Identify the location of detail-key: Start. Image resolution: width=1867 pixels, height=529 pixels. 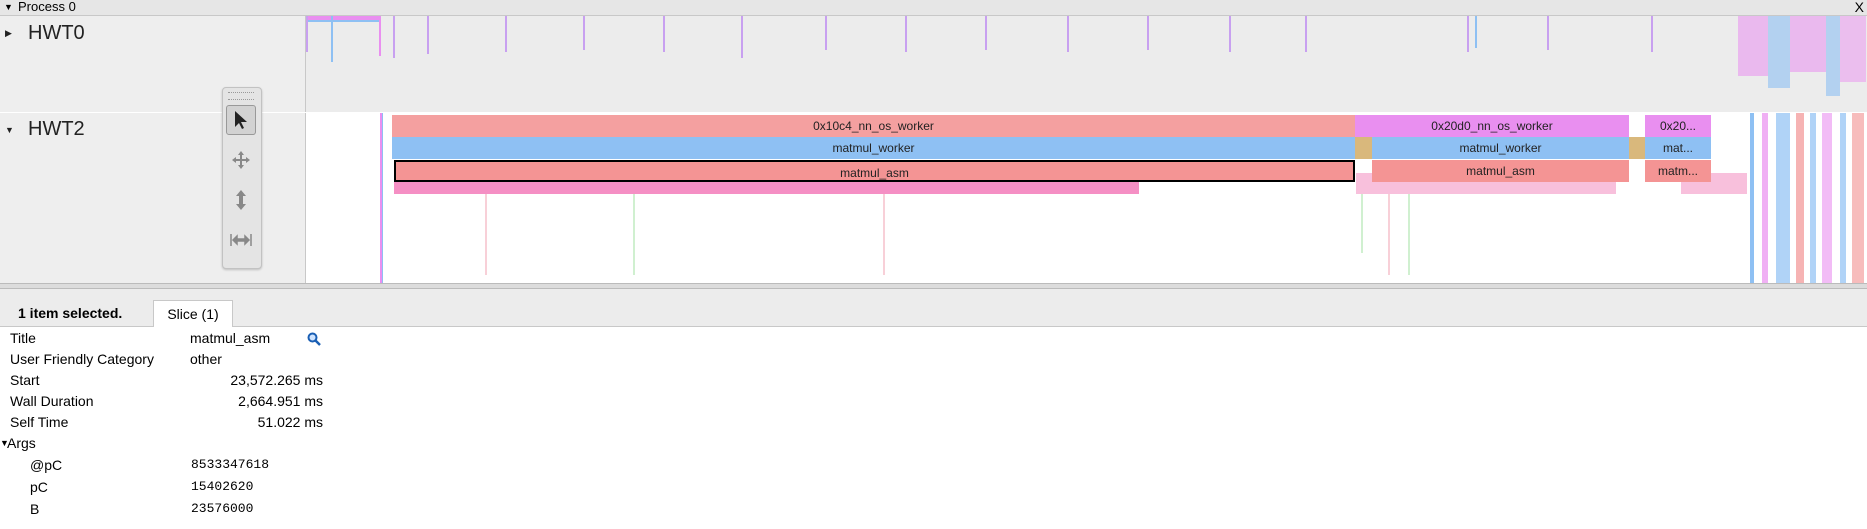
(25, 380).